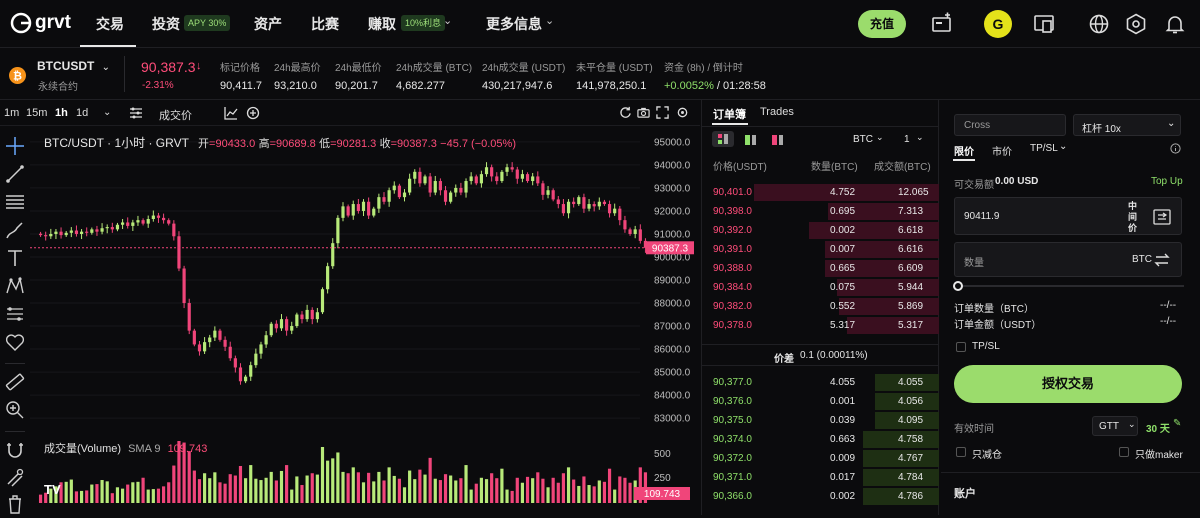 This screenshot has width=1200, height=518. I want to click on avatar: G, so click(998, 24).